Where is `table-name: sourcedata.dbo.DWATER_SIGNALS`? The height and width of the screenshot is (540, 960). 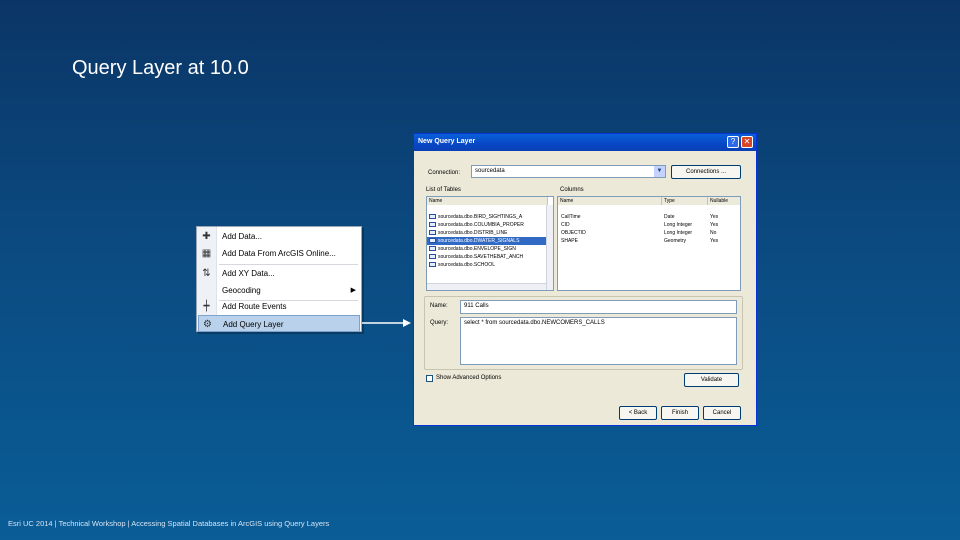 table-name: sourcedata.dbo.DWATER_SIGNALS is located at coordinates (479, 241).